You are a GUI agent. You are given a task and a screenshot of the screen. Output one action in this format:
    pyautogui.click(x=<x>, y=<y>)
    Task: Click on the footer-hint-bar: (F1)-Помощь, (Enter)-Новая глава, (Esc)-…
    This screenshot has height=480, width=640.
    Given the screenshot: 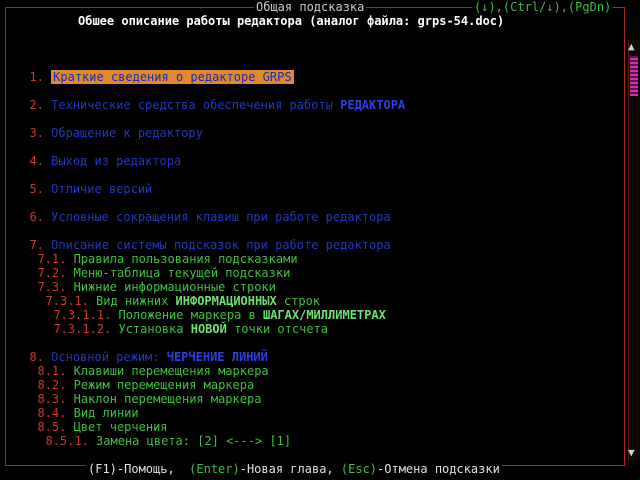 What is the action you would take?
    pyautogui.click(x=294, y=469)
    